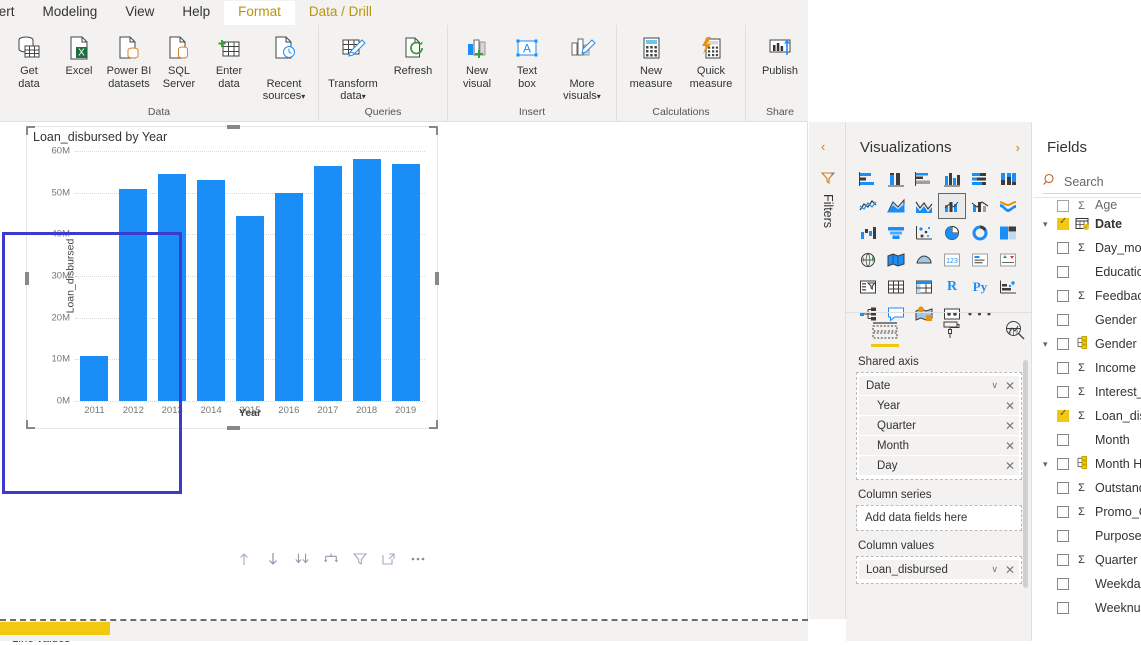 The height and width of the screenshot is (645, 1141). I want to click on field-item-income: ▾ Σ Income, so click(1087, 368).